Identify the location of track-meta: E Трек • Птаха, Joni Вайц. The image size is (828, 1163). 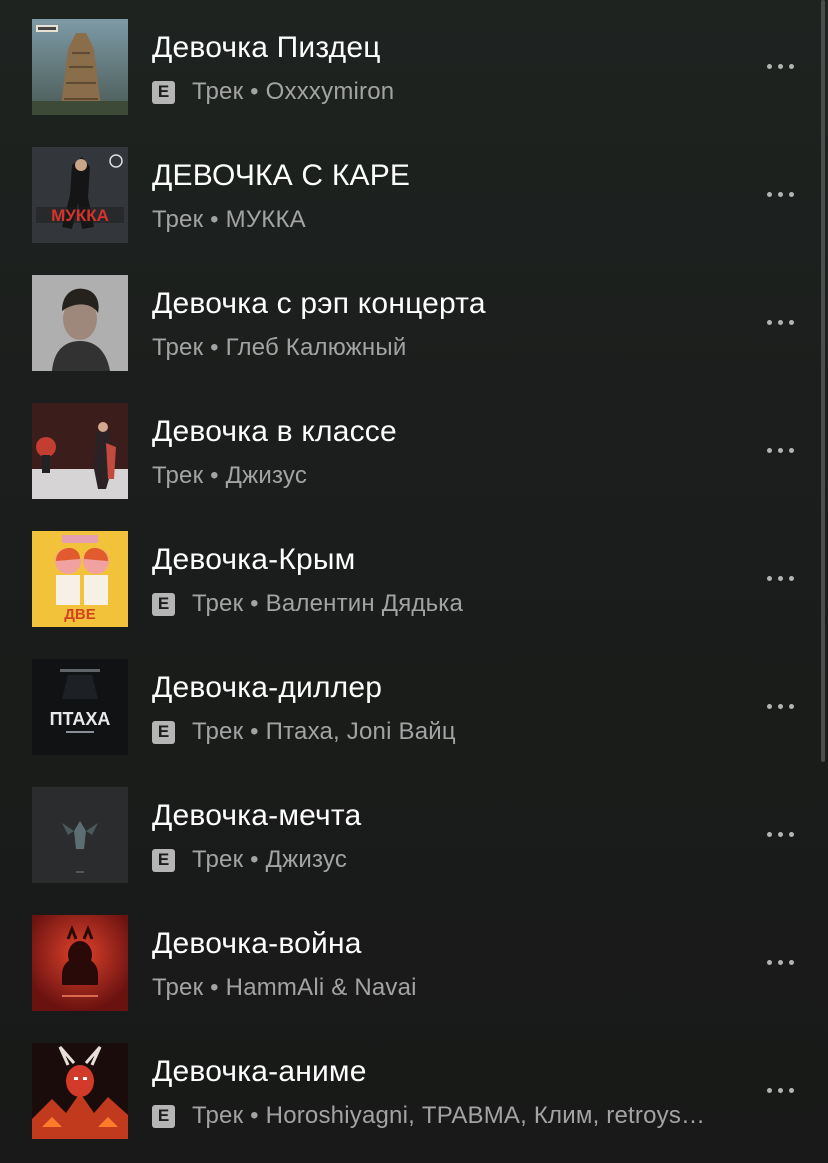
(304, 732).